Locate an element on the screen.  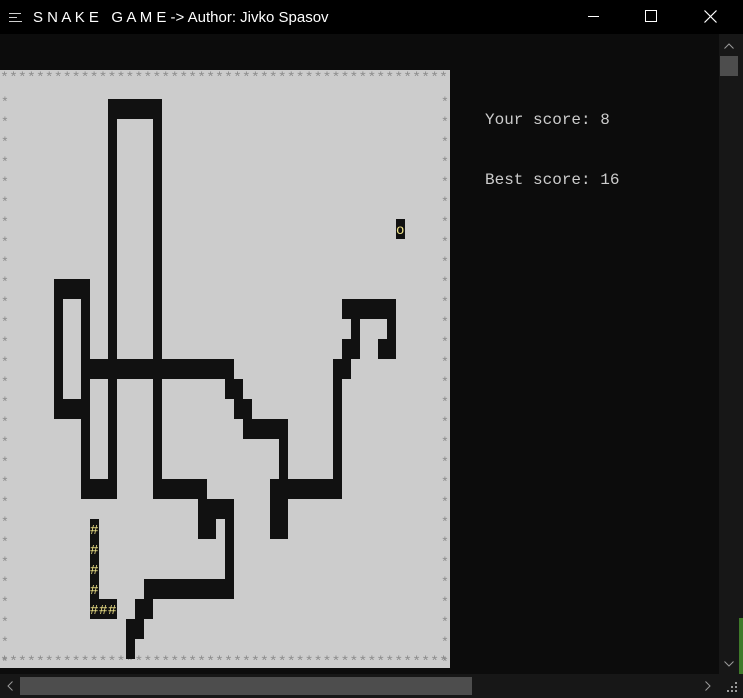
close-icon is located at coordinates (710, 16).